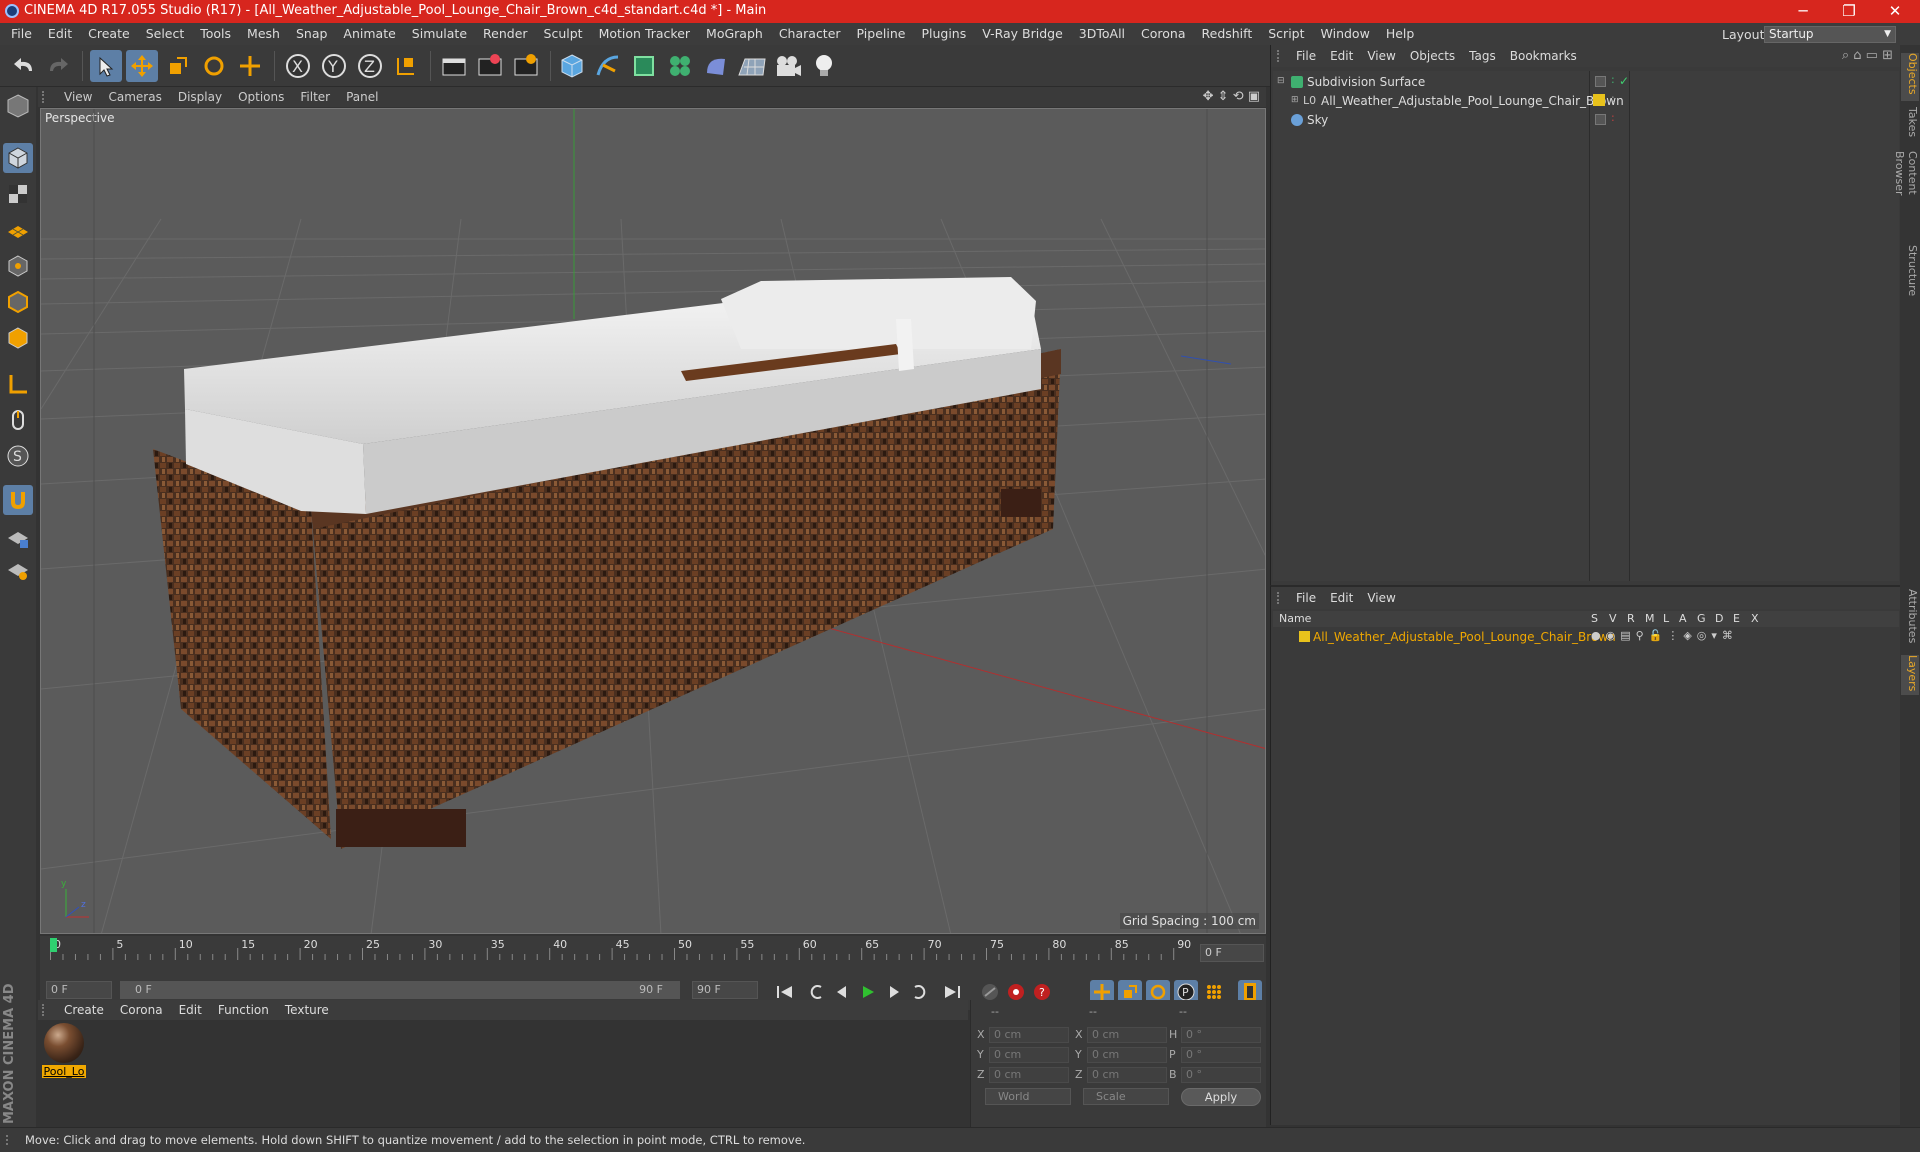 This screenshot has width=1920, height=1152. What do you see at coordinates (243, 1010) in the screenshot?
I see `material-menu-function: Function` at bounding box center [243, 1010].